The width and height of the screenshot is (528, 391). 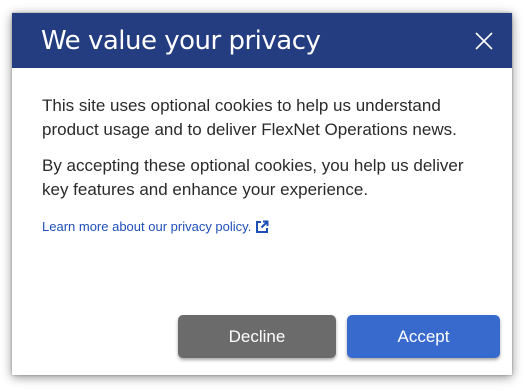 I want to click on close-button, so click(x=484, y=41).